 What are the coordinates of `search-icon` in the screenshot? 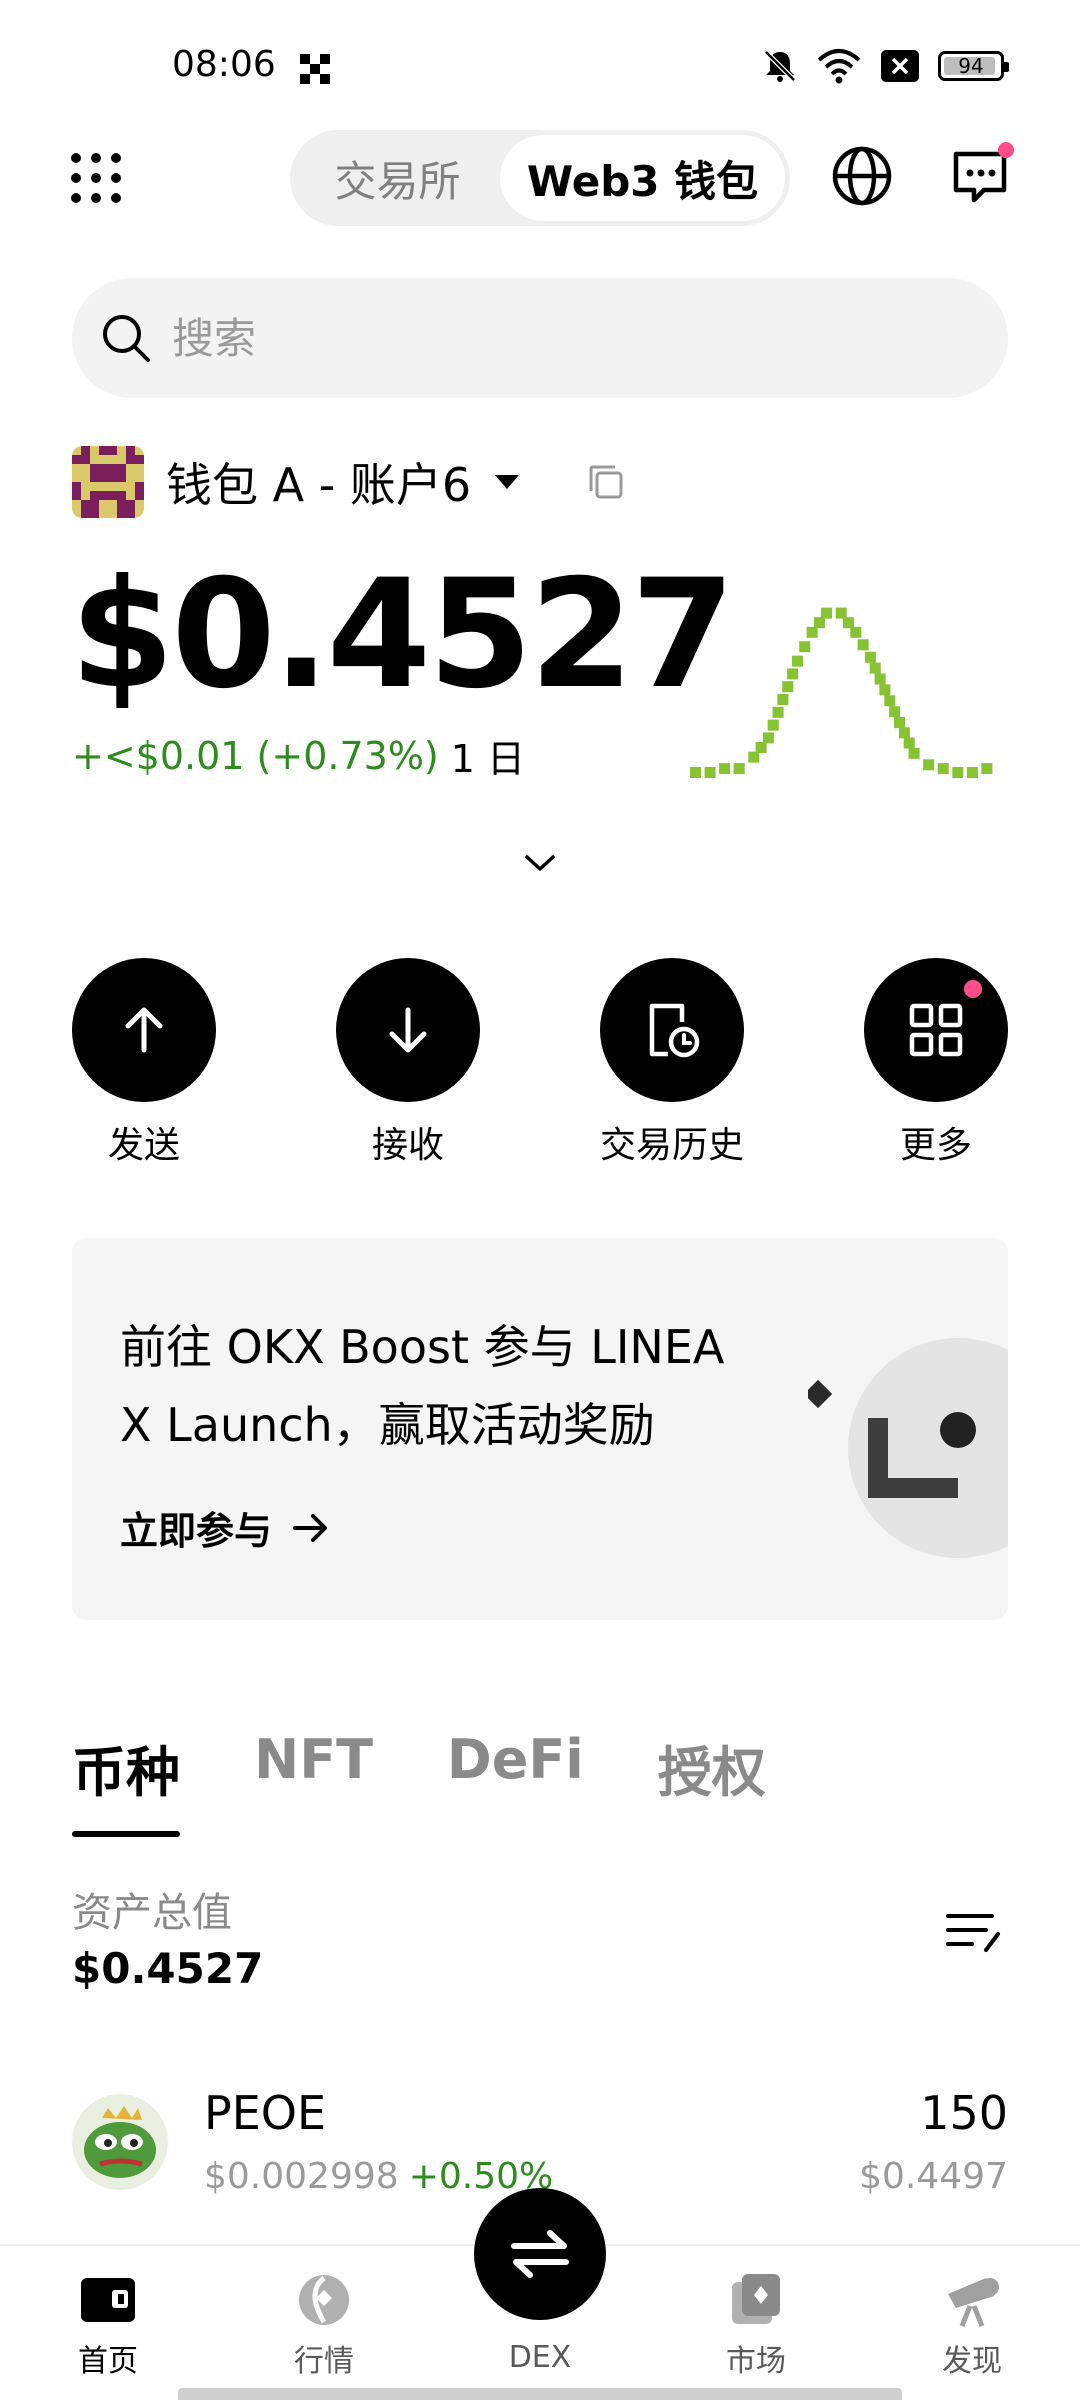 It's located at (126, 338).